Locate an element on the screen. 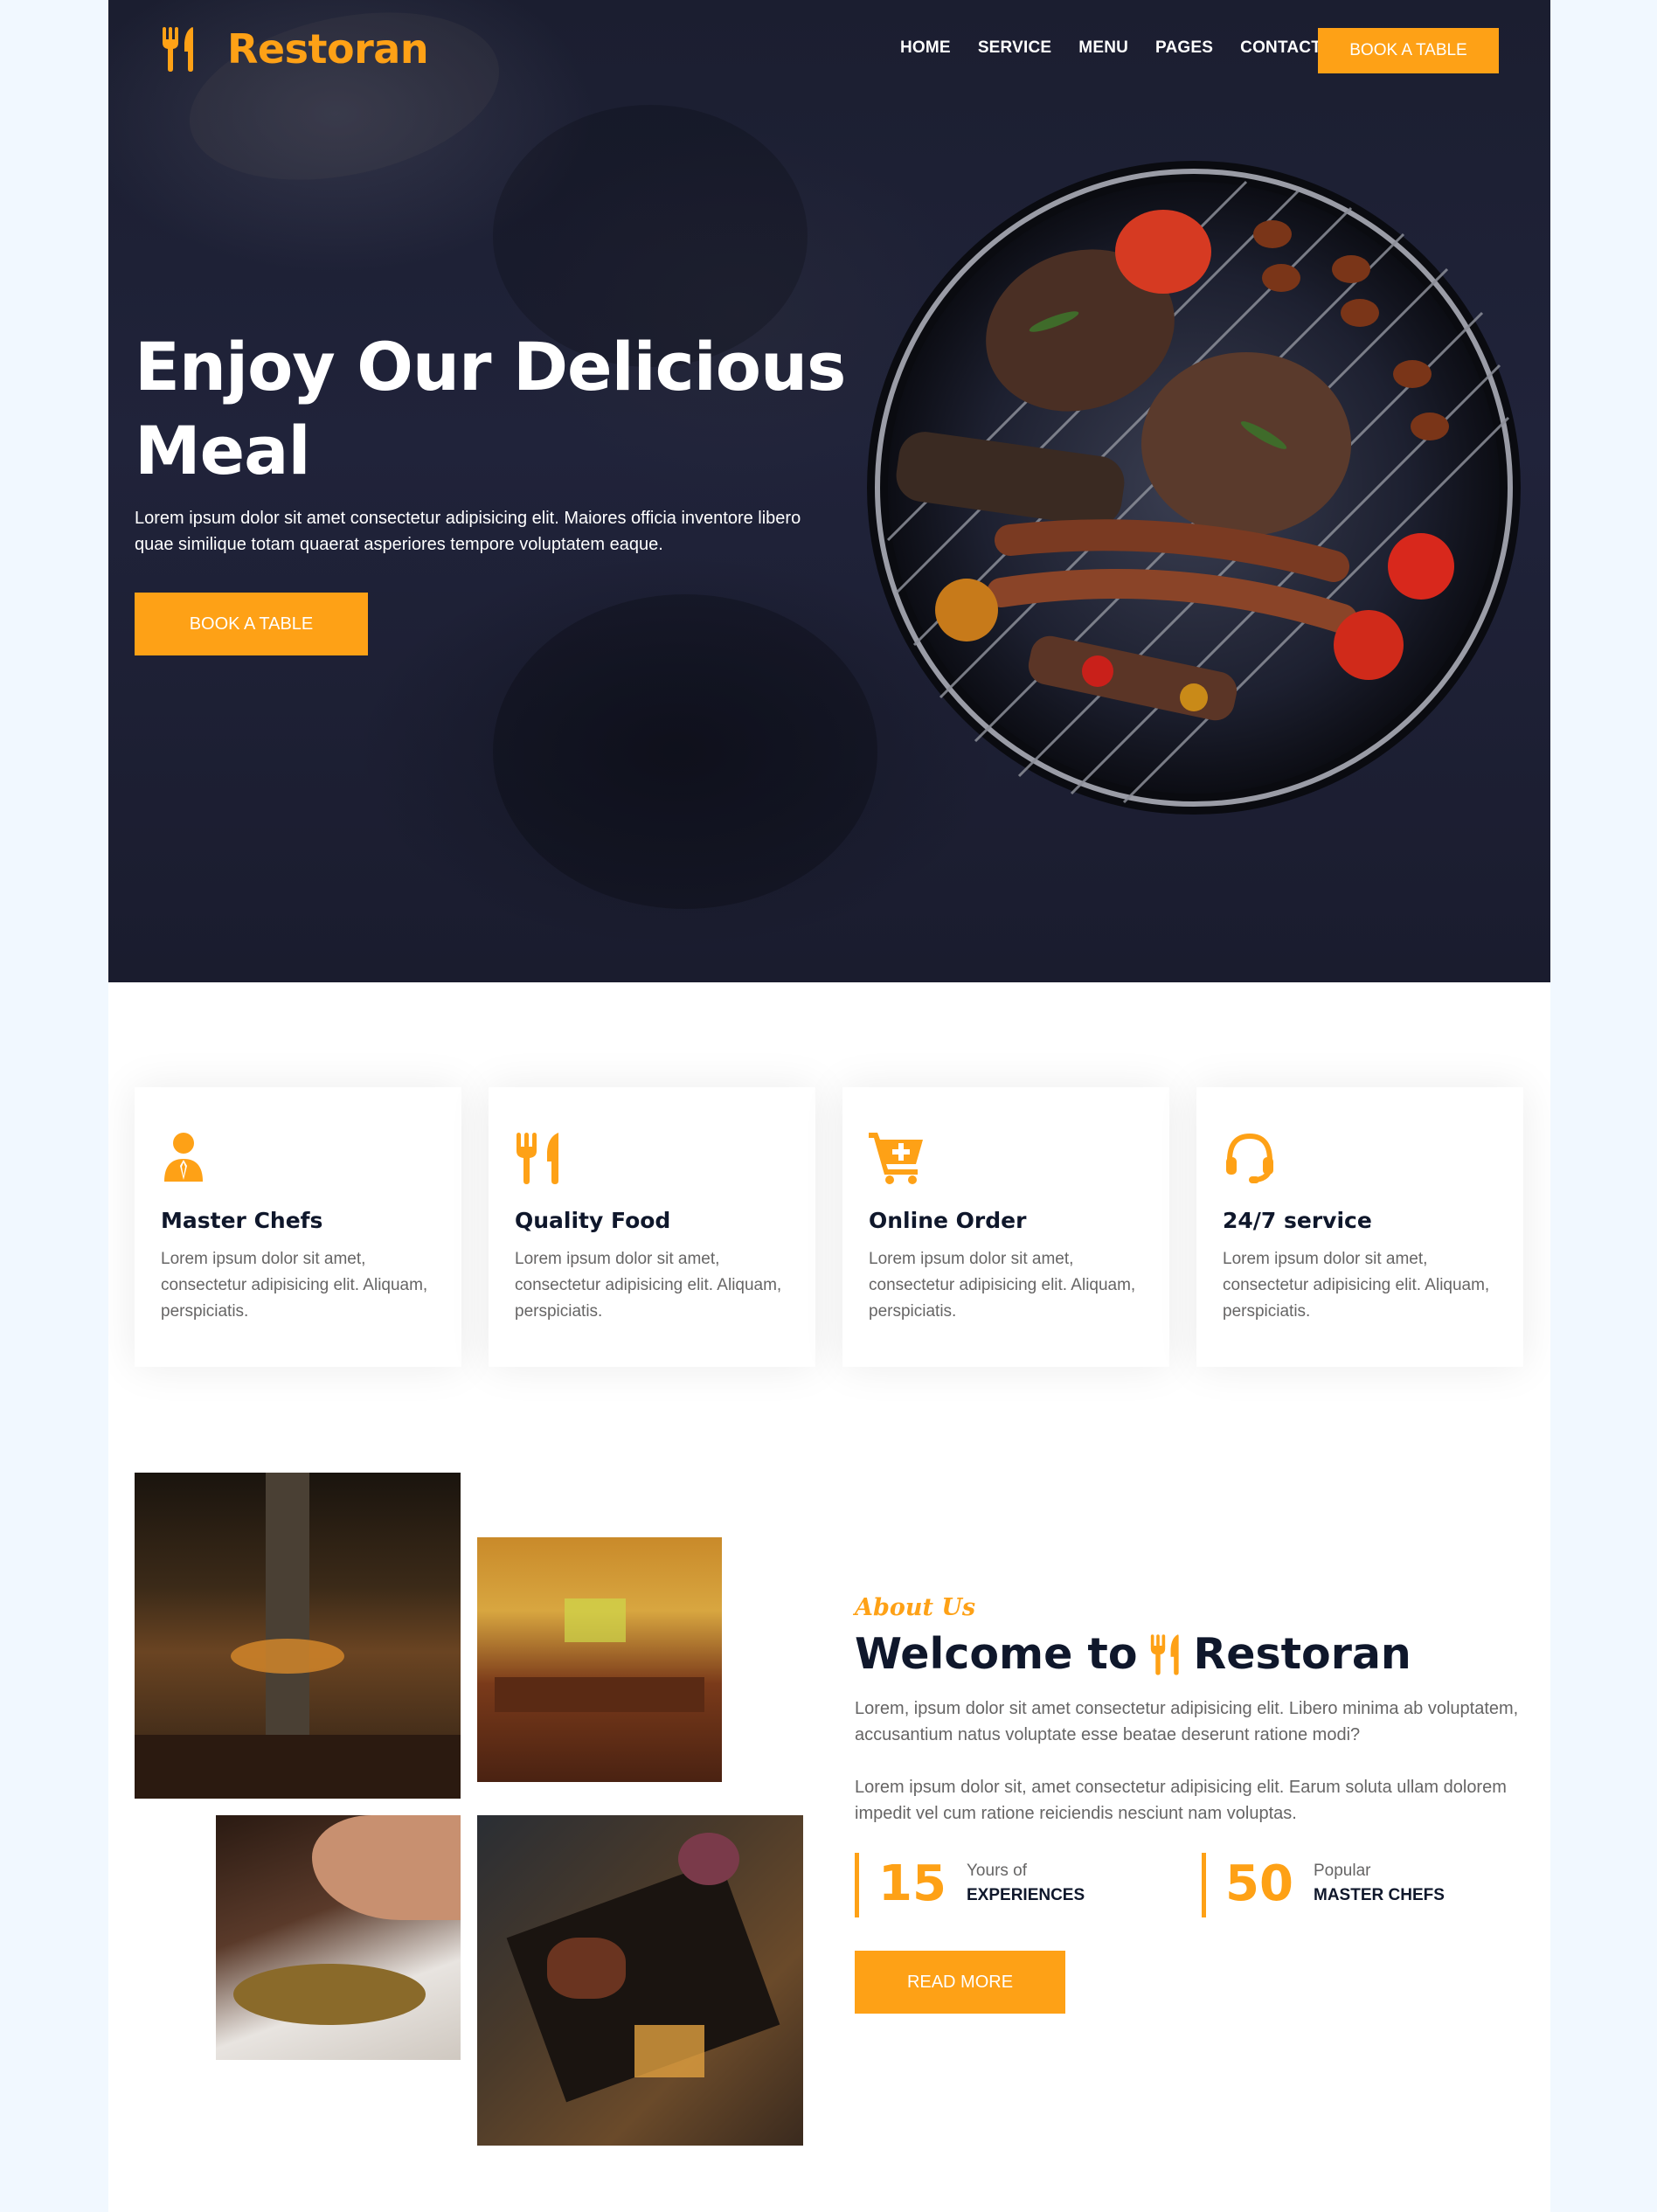 This screenshot has width=1657, height=2212. nav-home: HOME is located at coordinates (925, 48).